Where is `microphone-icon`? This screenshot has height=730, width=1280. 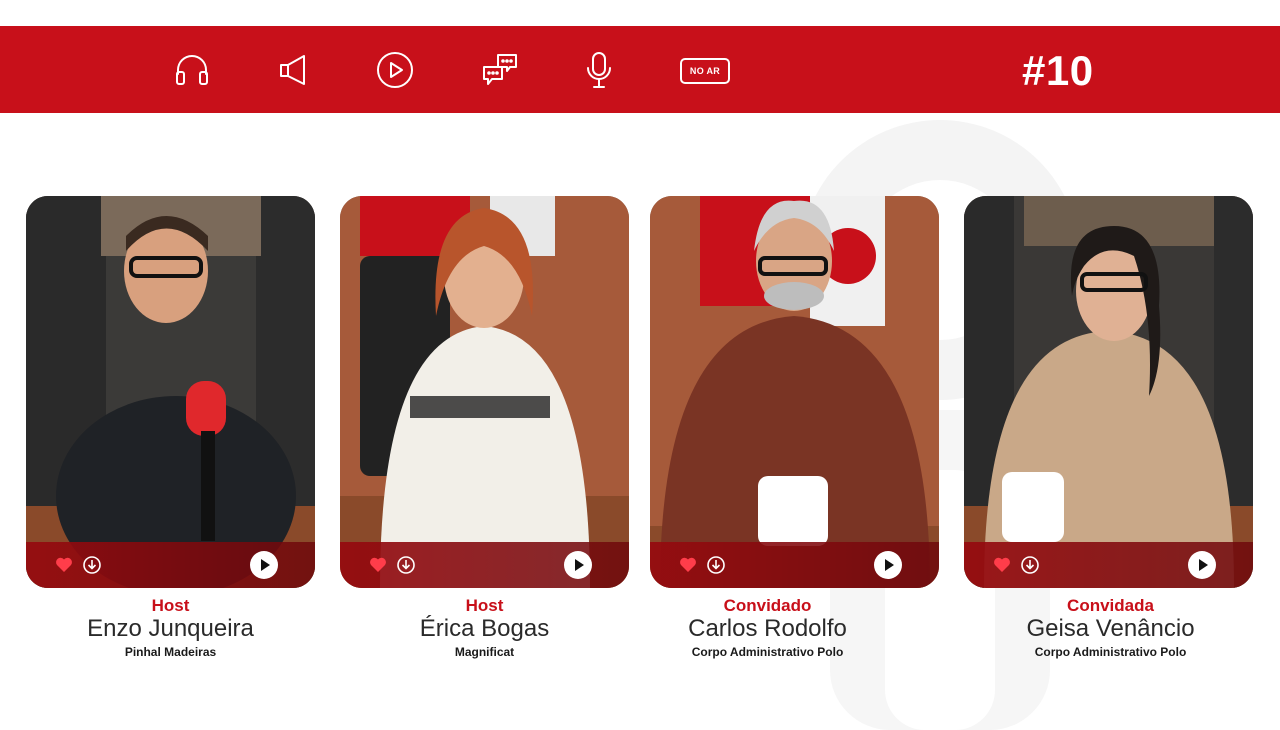 microphone-icon is located at coordinates (599, 70).